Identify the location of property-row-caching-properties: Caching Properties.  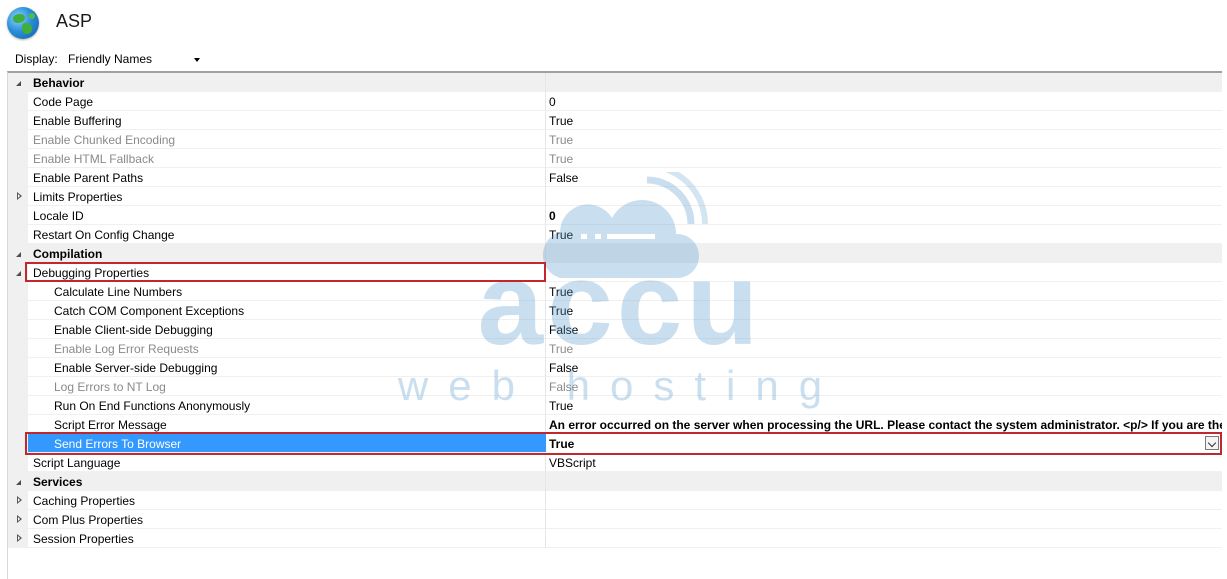
(615, 500).